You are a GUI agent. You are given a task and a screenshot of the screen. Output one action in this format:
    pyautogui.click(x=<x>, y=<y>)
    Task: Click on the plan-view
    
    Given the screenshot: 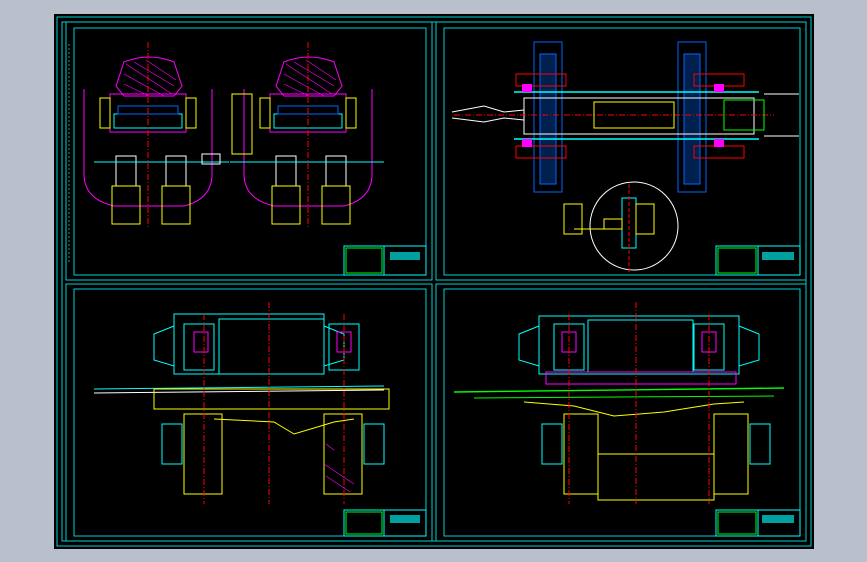 What is the action you would take?
    pyautogui.click(x=625, y=117)
    